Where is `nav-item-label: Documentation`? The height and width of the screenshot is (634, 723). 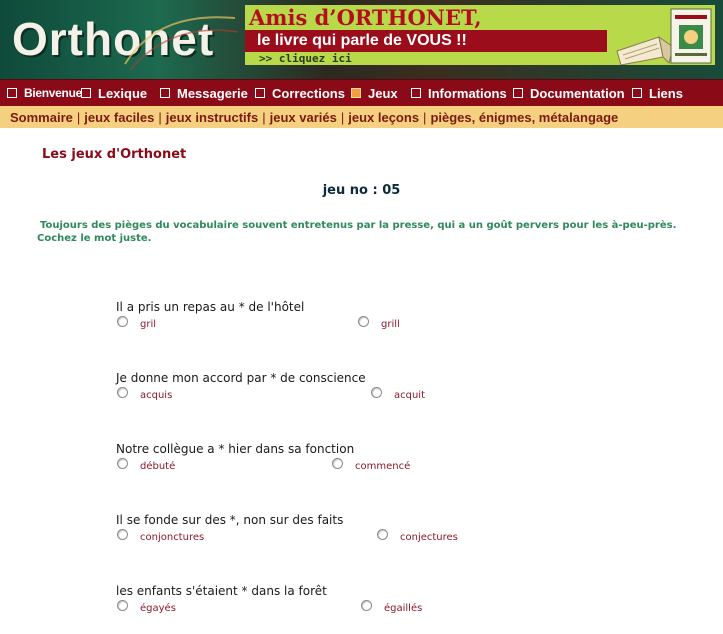
nav-item-label: Documentation is located at coordinates (577, 93).